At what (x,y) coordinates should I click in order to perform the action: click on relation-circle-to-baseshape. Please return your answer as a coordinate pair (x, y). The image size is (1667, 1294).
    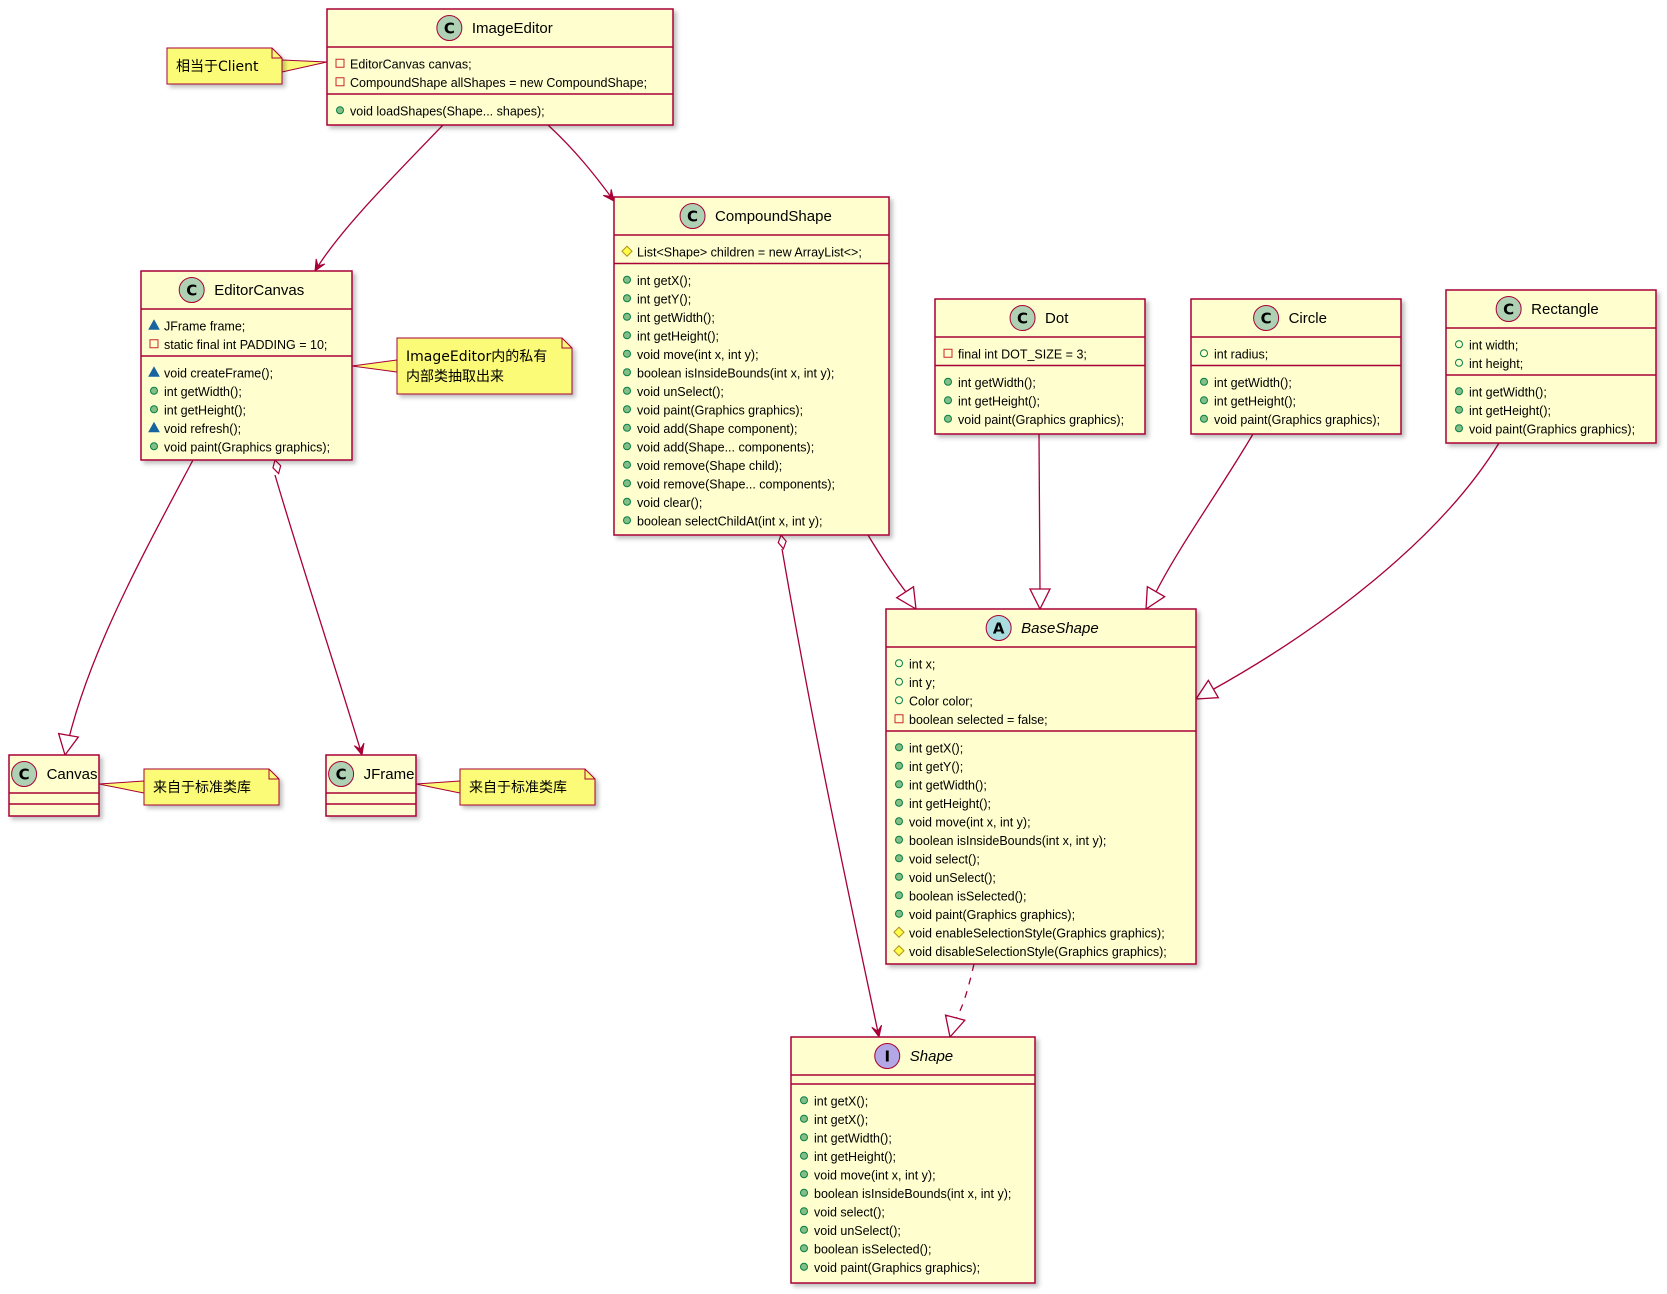
    Looking at the image, I should click on (1199, 522).